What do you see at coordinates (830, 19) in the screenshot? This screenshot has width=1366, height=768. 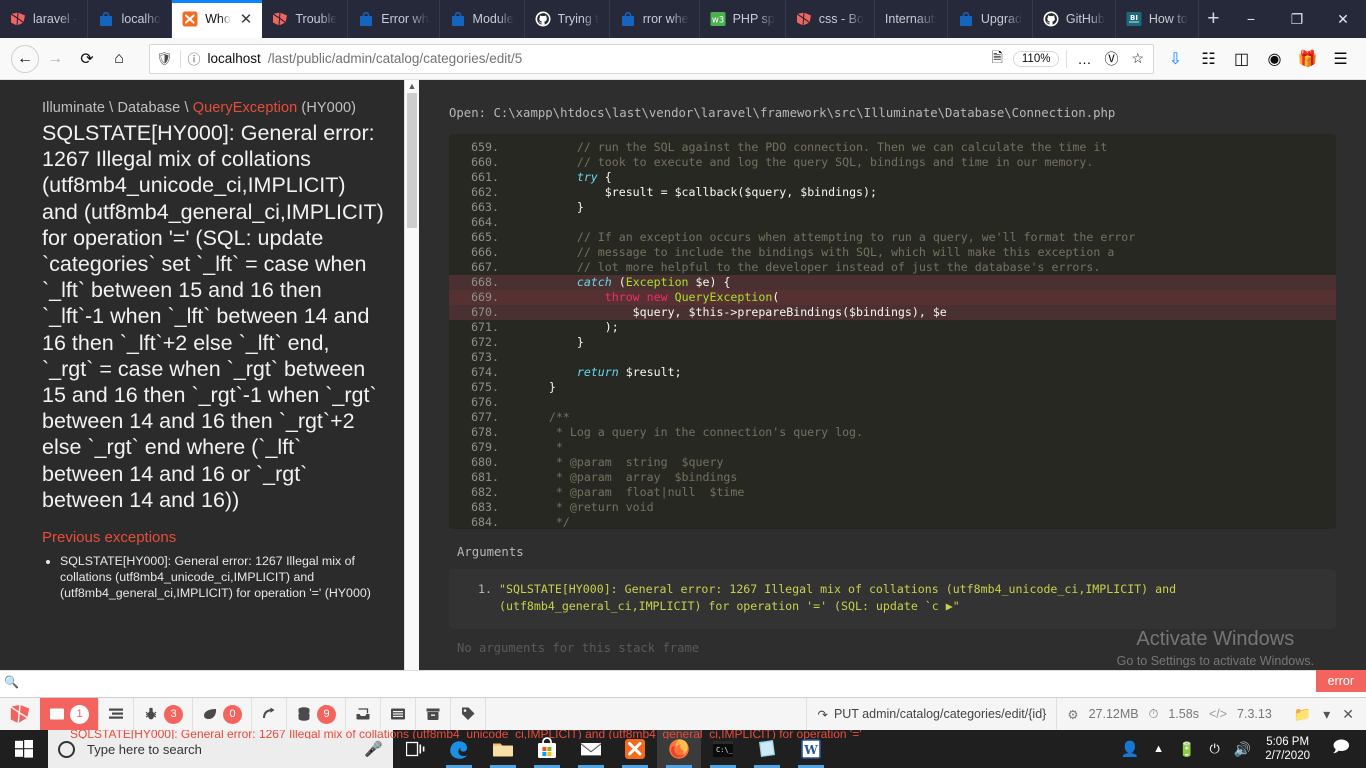 I see `browser-tab: css - Bo` at bounding box center [830, 19].